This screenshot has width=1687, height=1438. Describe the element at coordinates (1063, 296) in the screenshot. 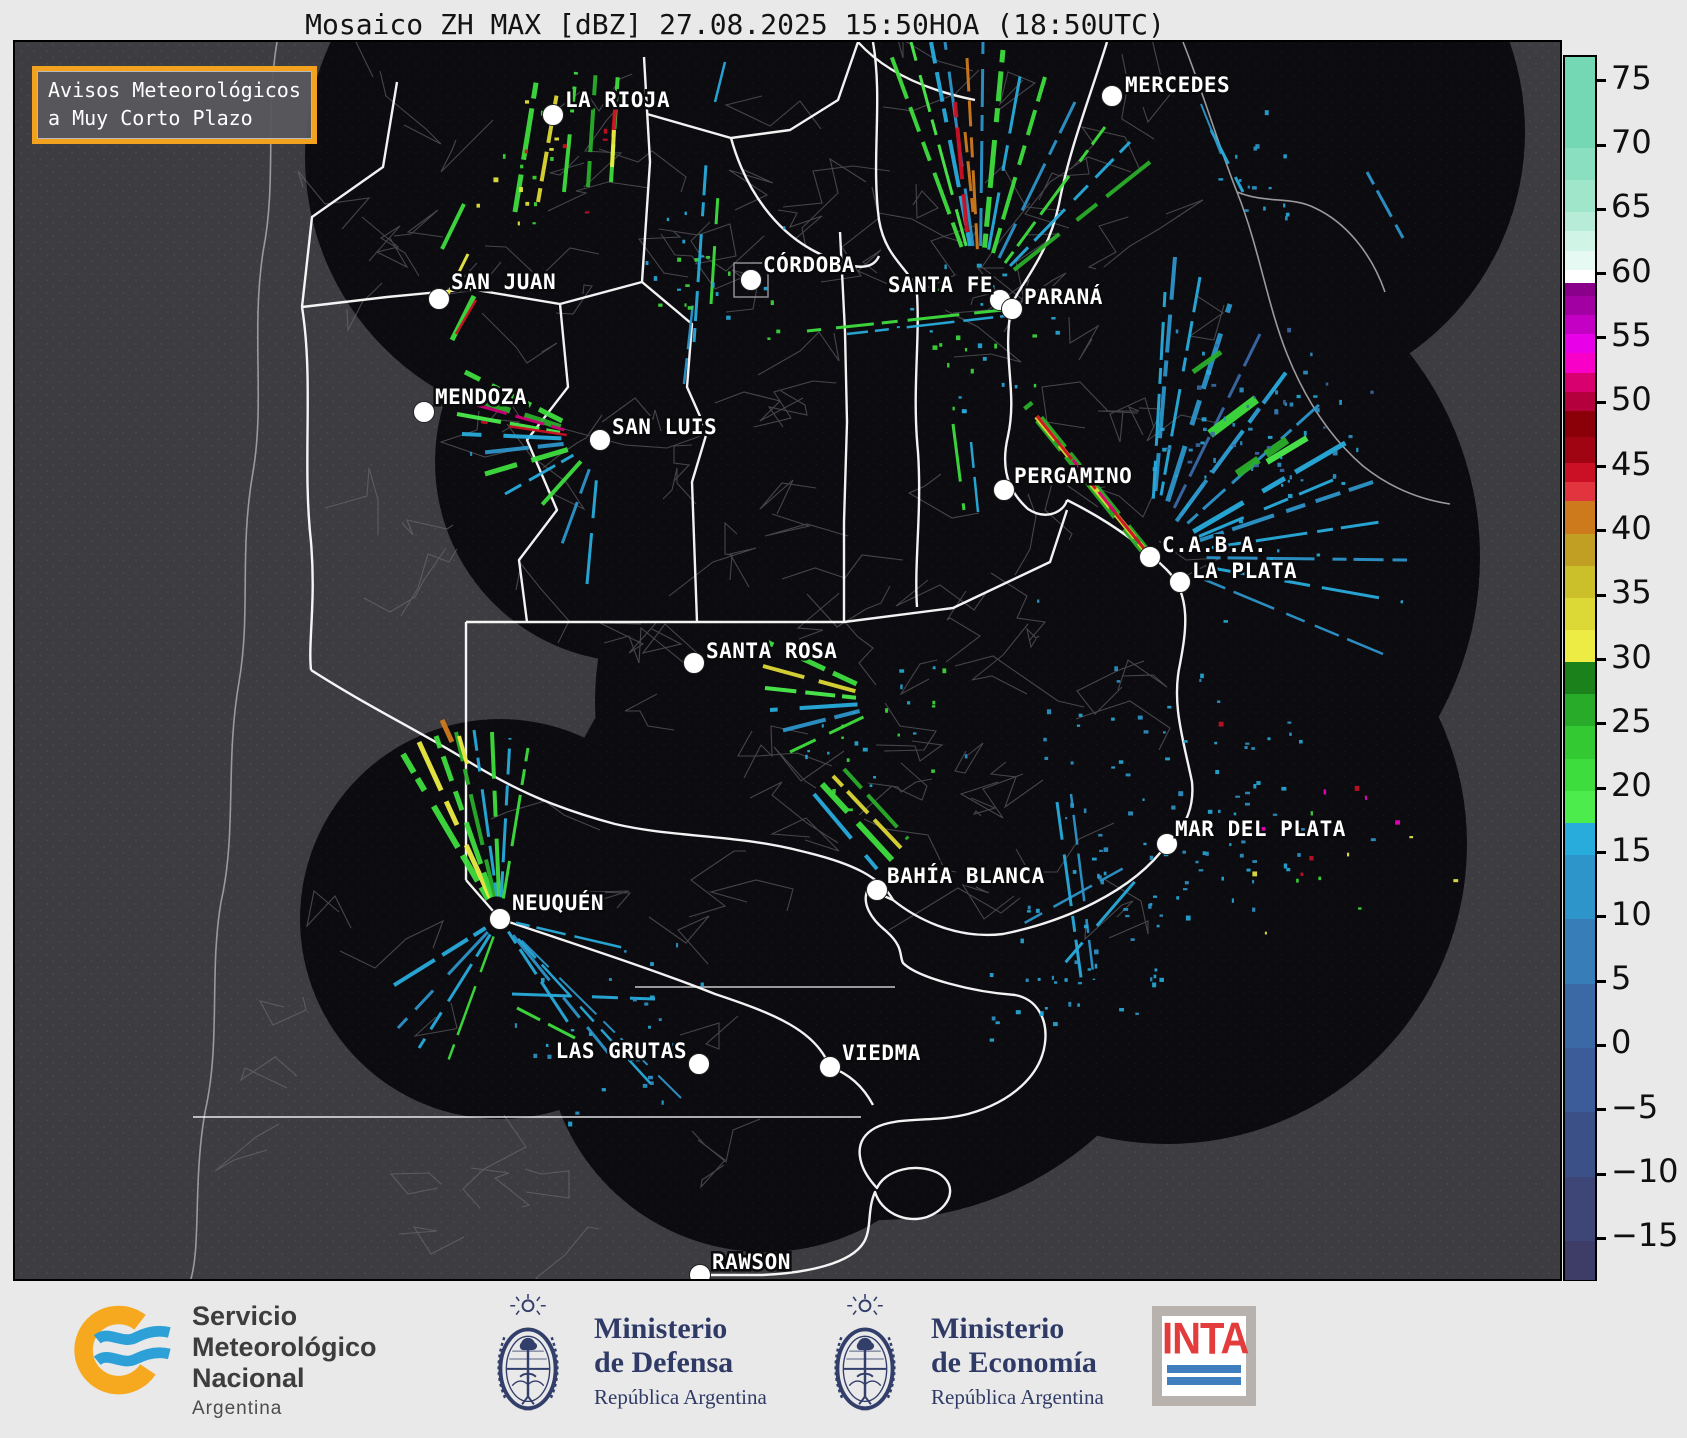

I see `city-label: PARANÁ` at that location.